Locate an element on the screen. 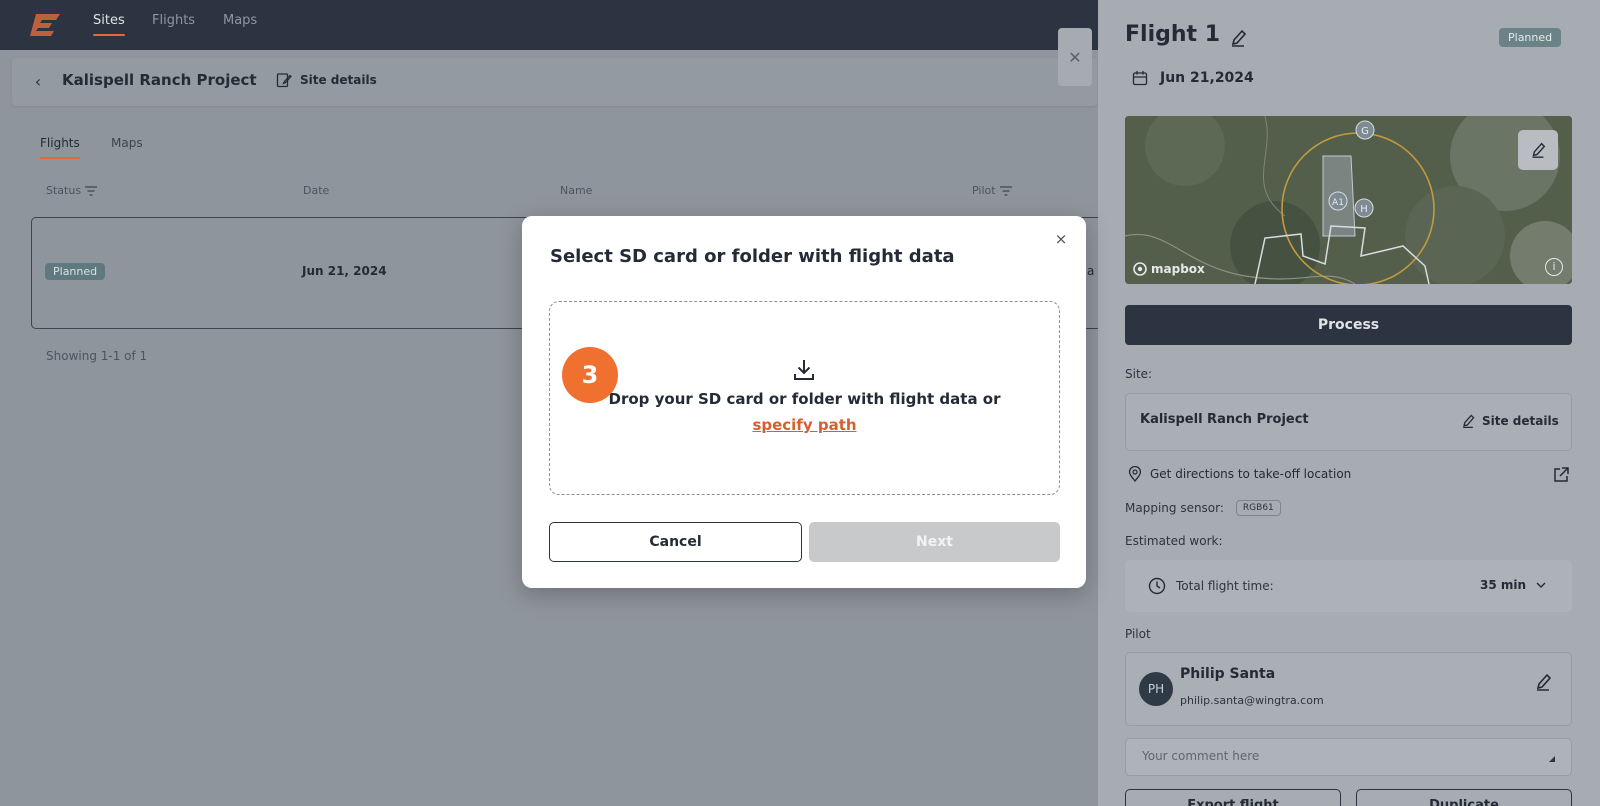 The height and width of the screenshot is (806, 1600). flight-time-value: 35 min is located at coordinates (1513, 585).